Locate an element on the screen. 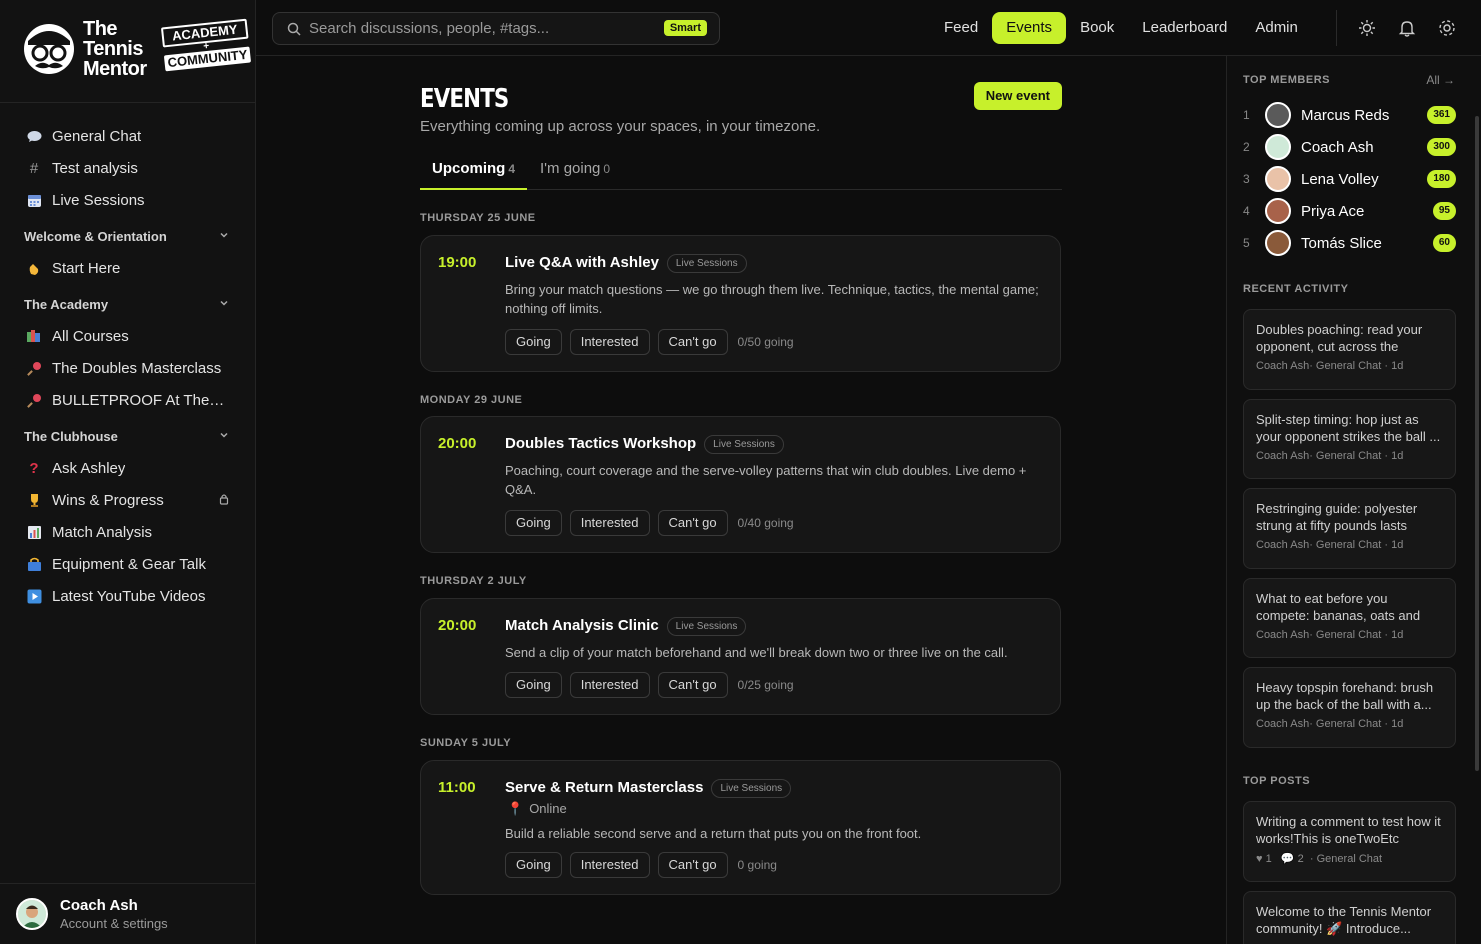 This screenshot has width=1481, height=944. tab-im-going: I'm going 0 is located at coordinates (575, 175).